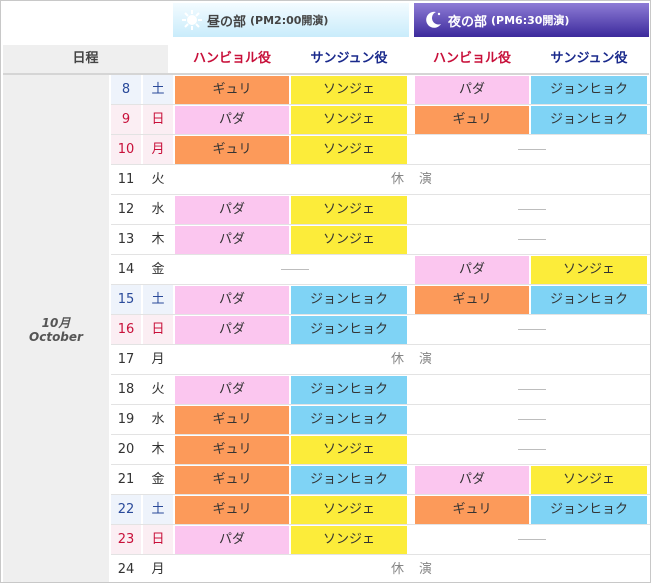  I want to click on date-number: 8, so click(126, 90).